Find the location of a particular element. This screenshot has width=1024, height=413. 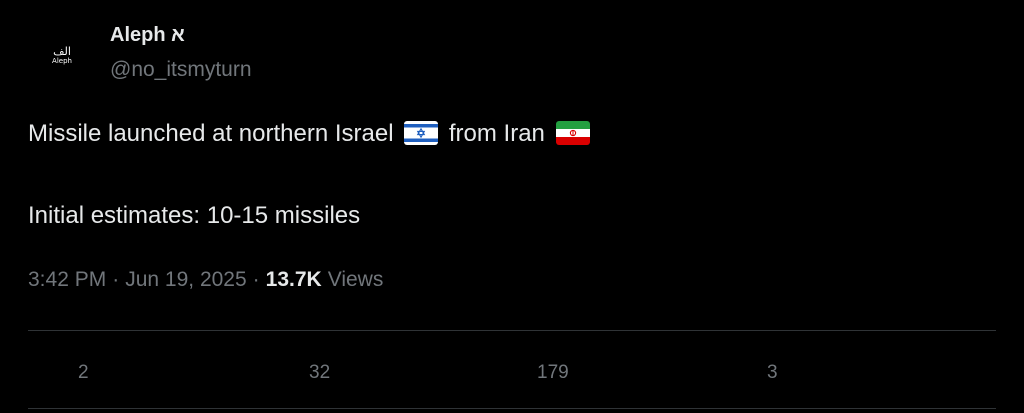

post-text-line-2: Initial estimates: 10-15 missiles is located at coordinates (194, 215).